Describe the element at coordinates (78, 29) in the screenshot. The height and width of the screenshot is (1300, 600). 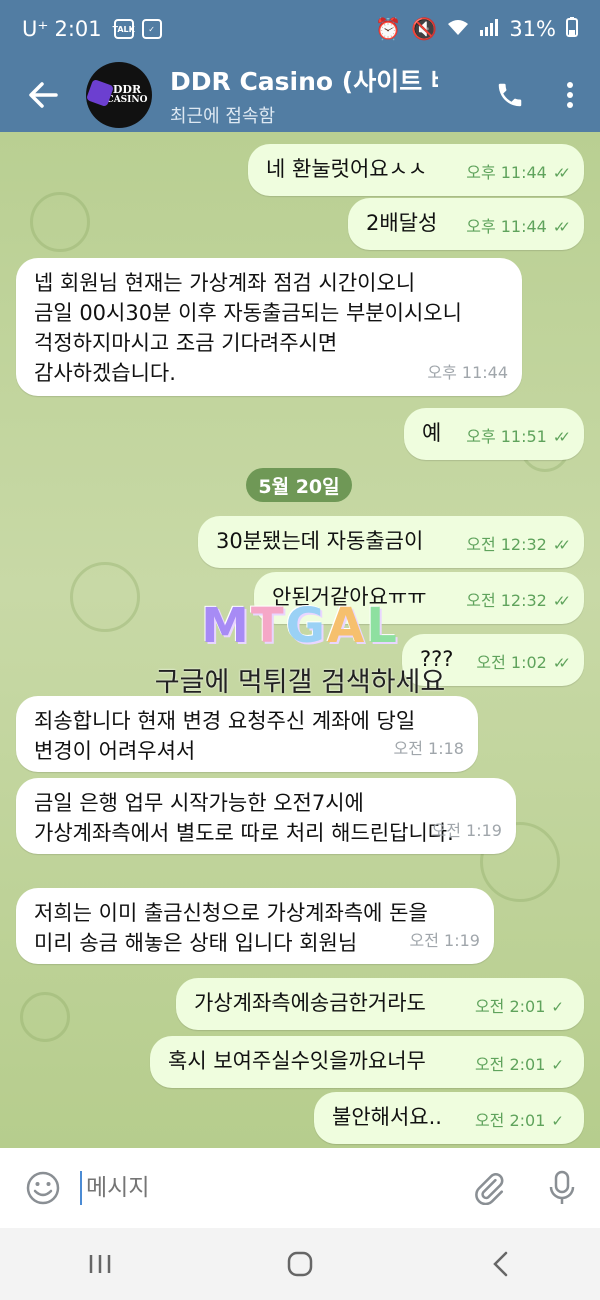
I see `clock: 2:01` at that location.